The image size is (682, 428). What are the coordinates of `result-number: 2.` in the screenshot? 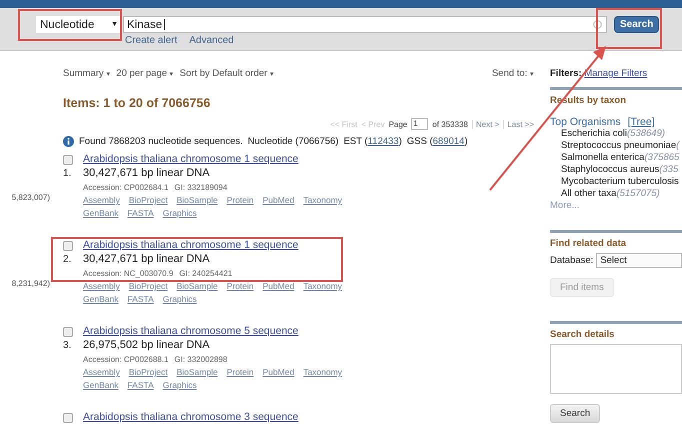 It's located at (67, 259).